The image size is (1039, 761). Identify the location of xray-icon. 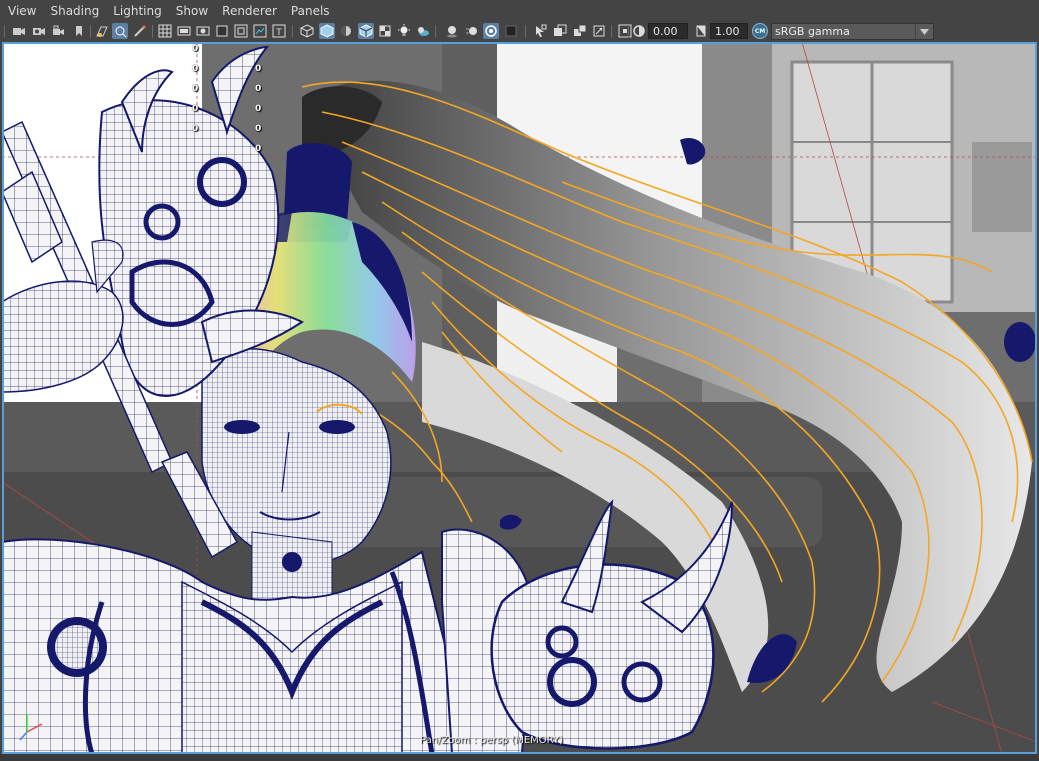
(560, 31).